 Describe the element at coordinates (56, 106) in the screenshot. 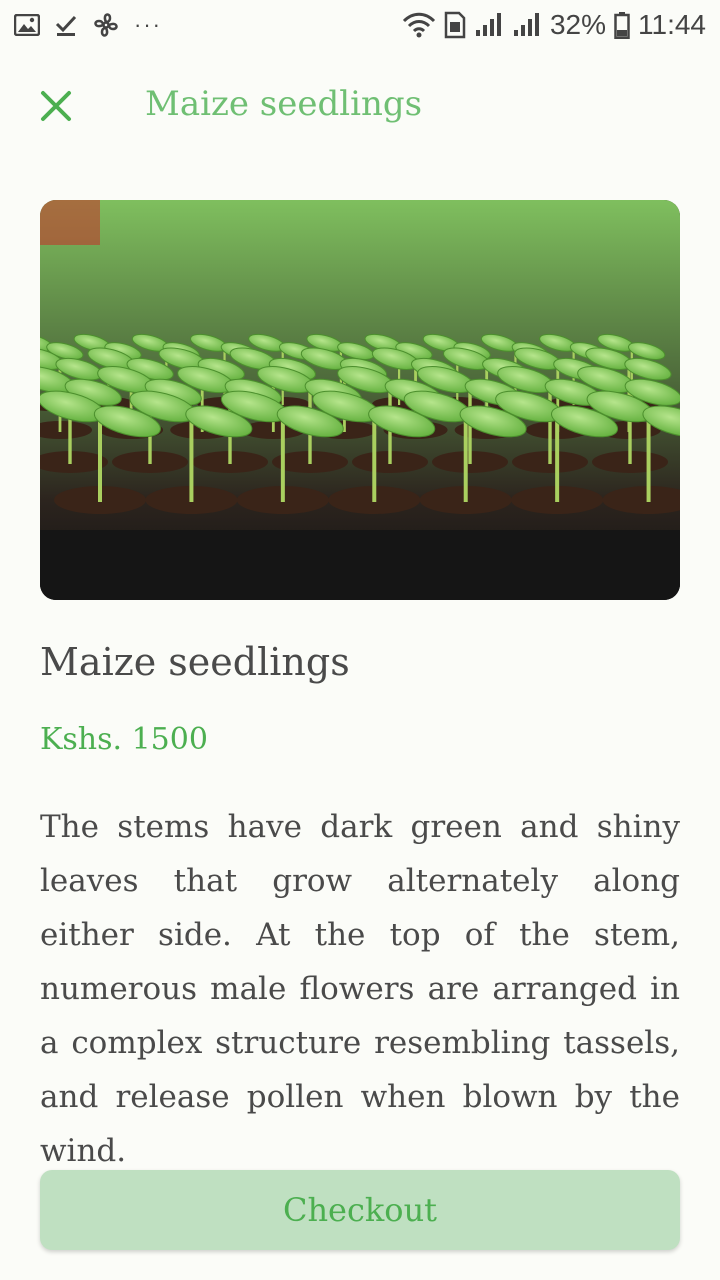

I see `close-icon` at that location.